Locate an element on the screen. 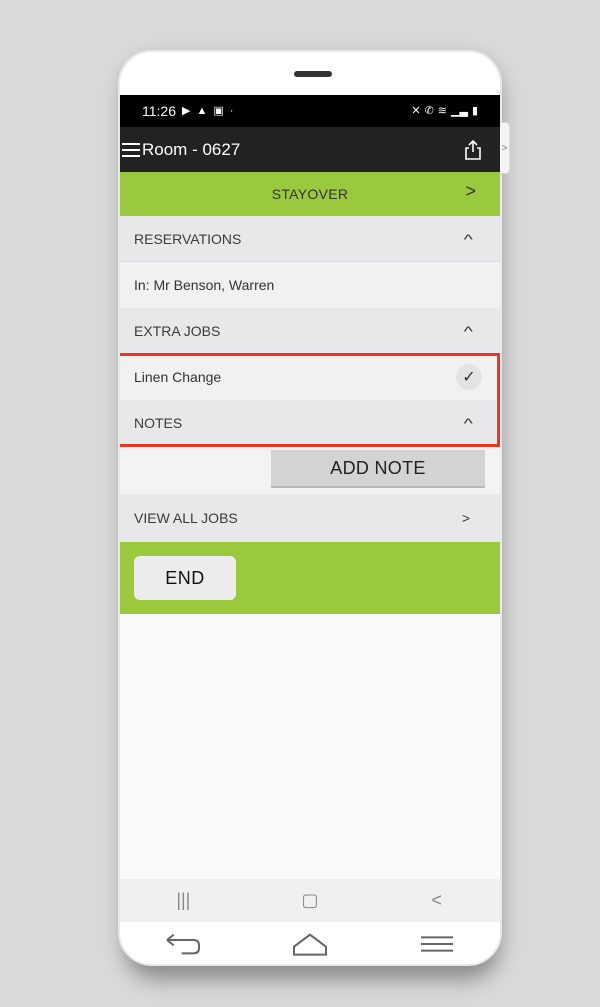 This screenshot has width=600, height=1007. reservation-guest: In: Mr Benson, Warren is located at coordinates (204, 285).